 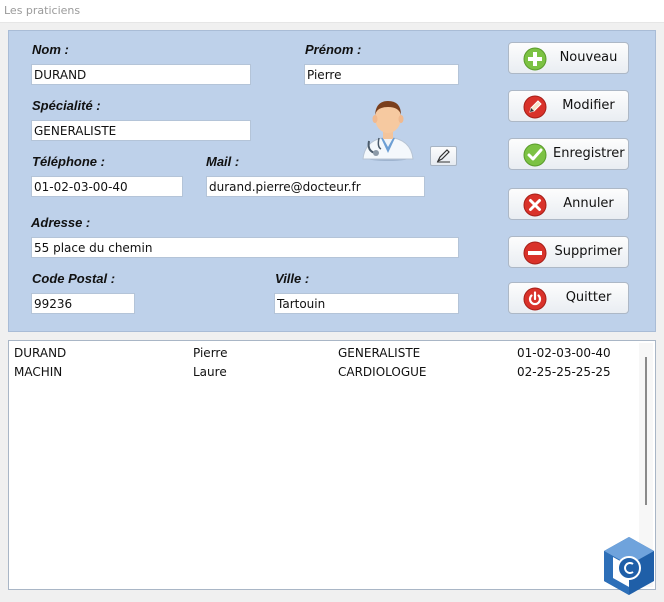 What do you see at coordinates (564, 353) in the screenshot?
I see `cell-telephone: 01-02-03-00-40` at bounding box center [564, 353].